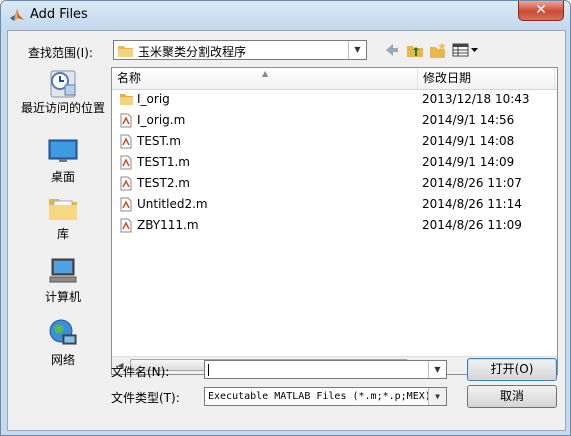  I want to click on close-button: ✕, so click(541, 11).